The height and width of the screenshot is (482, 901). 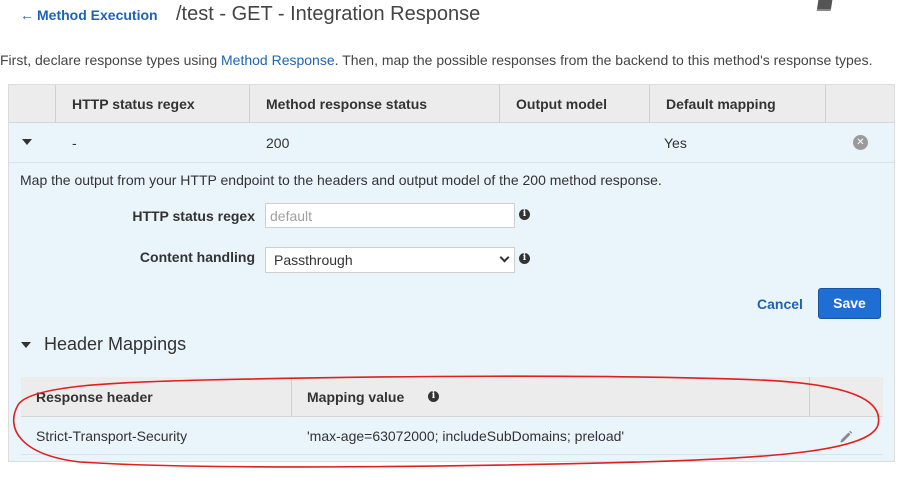 I want to click on column-header-mapping-value: Mapping value, so click(x=551, y=397).